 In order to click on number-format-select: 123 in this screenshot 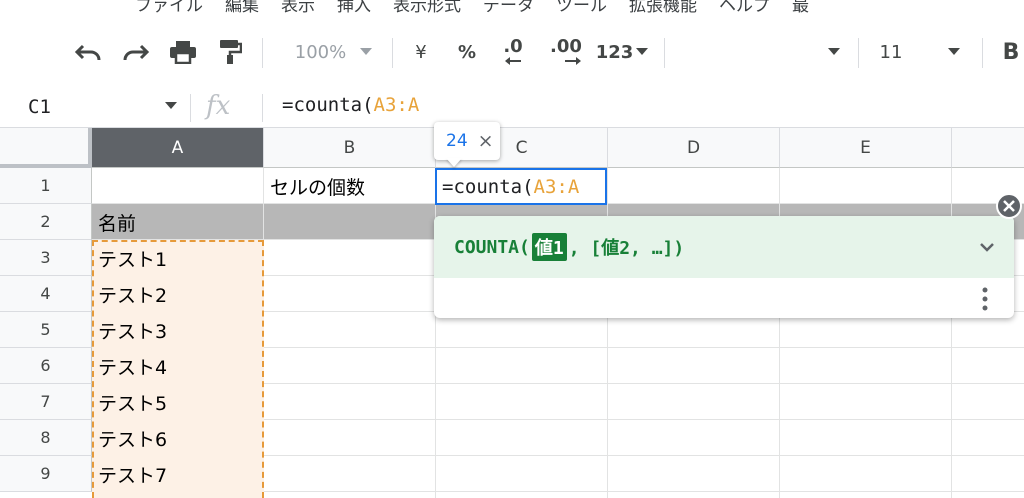, I will do `click(622, 52)`.